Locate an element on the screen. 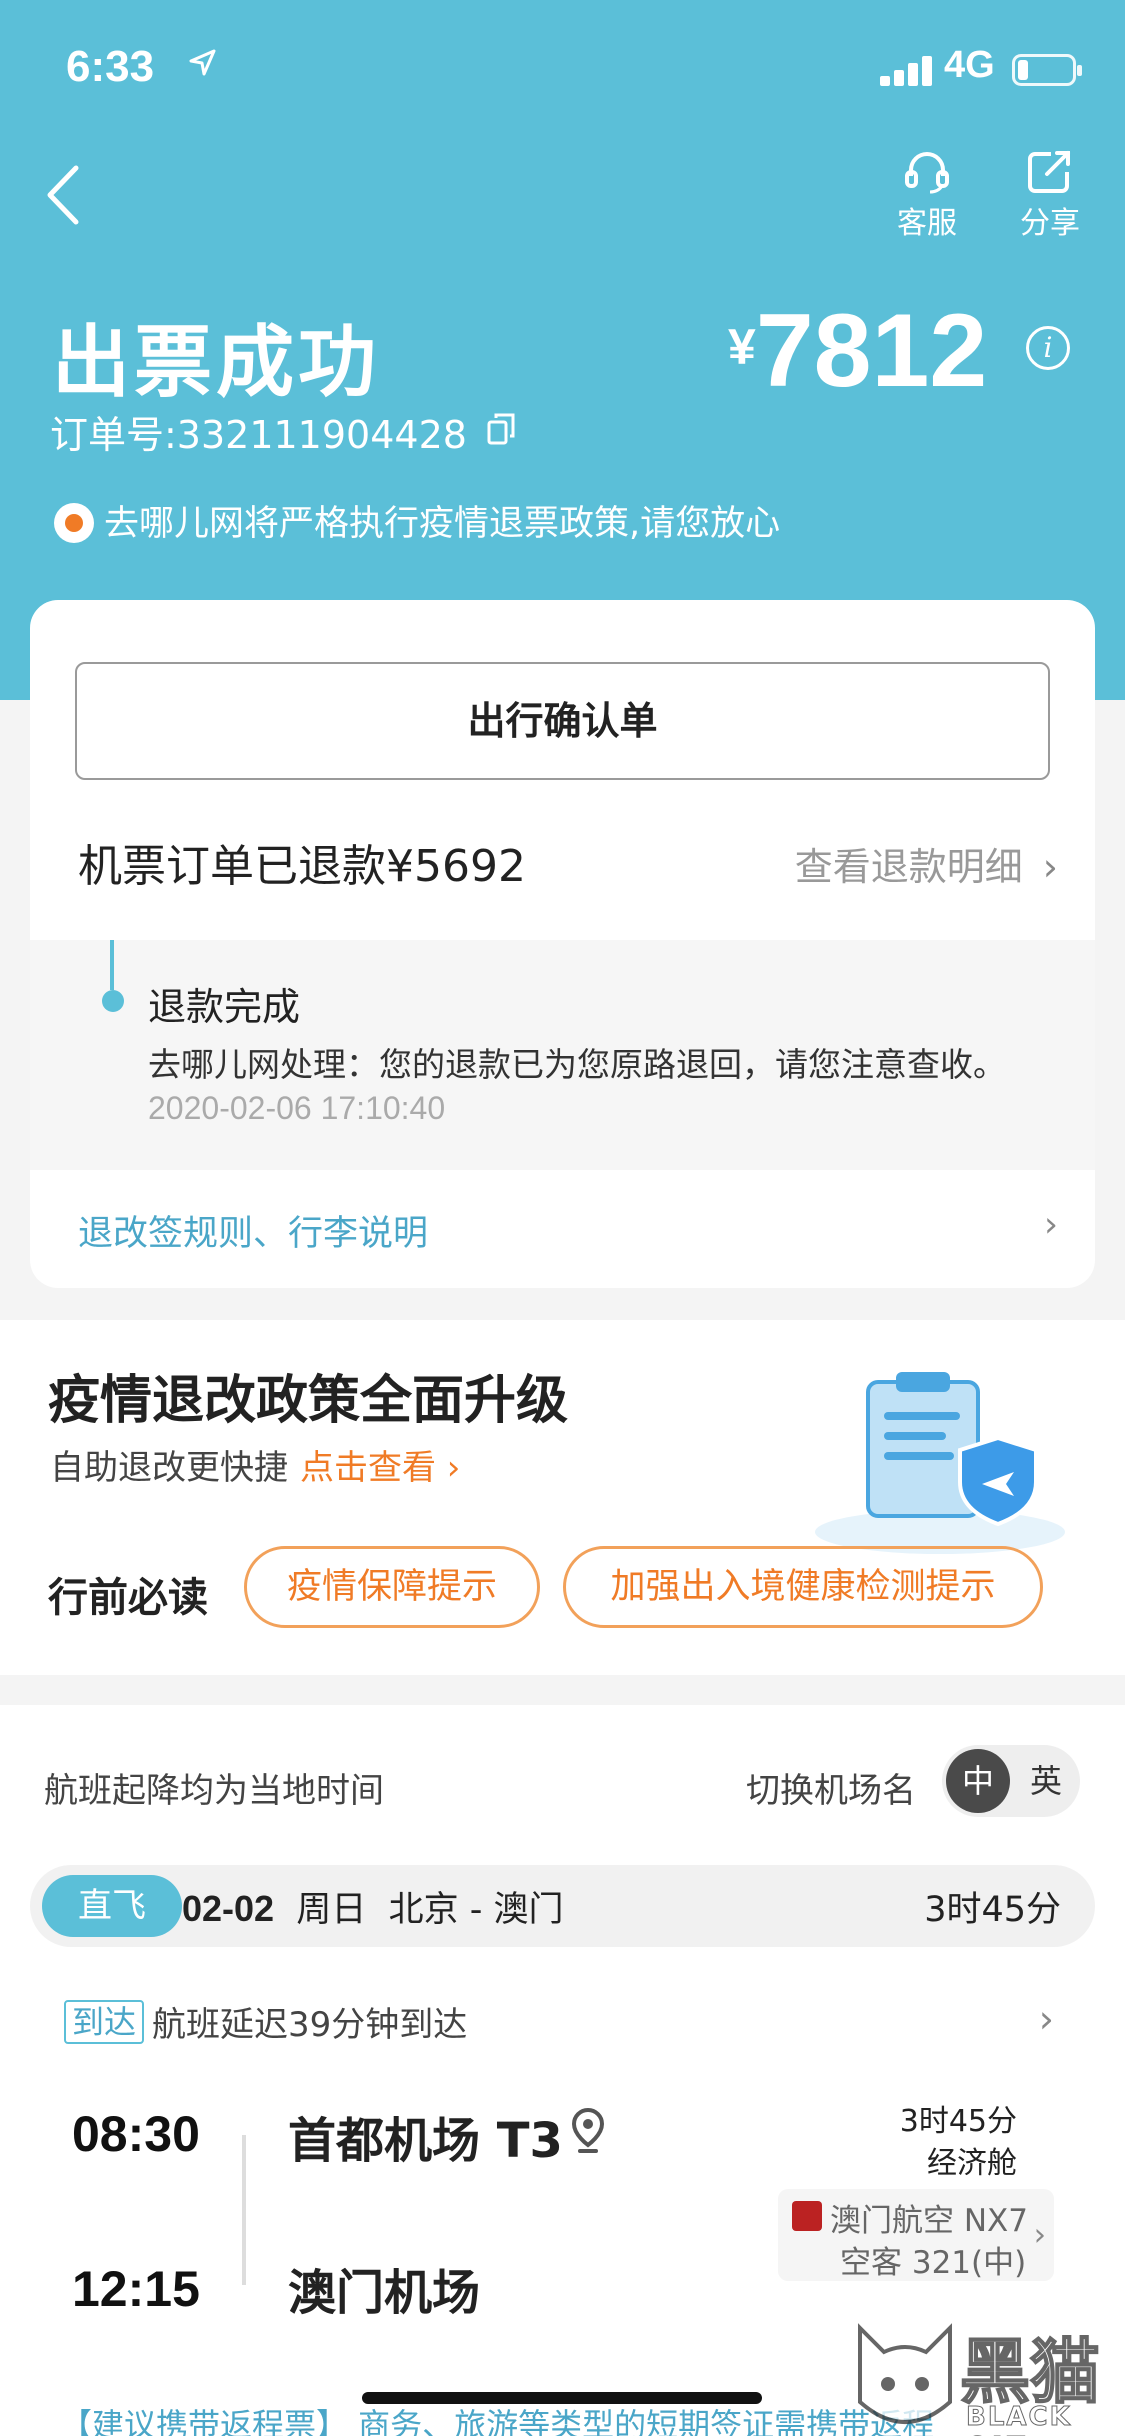 This screenshot has height=2436, width=1125. flight-info: 3时45分 经济舱 is located at coordinates (958, 2143).